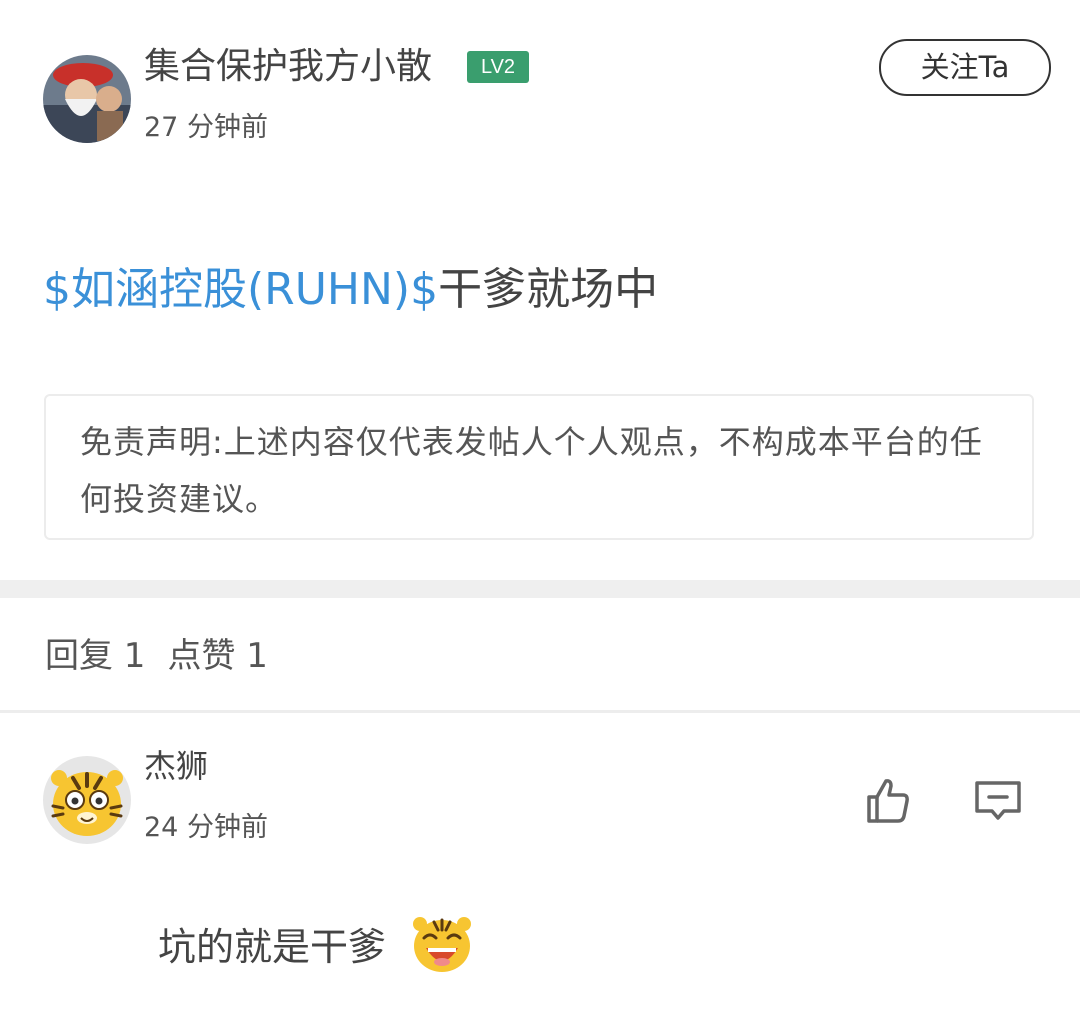  I want to click on laughing-tiger-emoji-icon, so click(442, 944).